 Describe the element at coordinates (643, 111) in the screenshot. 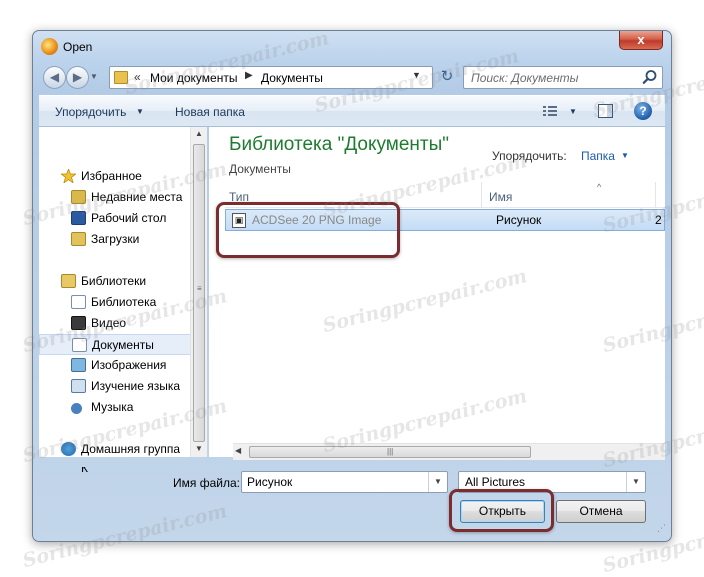

I see `help-icon: ?` at that location.